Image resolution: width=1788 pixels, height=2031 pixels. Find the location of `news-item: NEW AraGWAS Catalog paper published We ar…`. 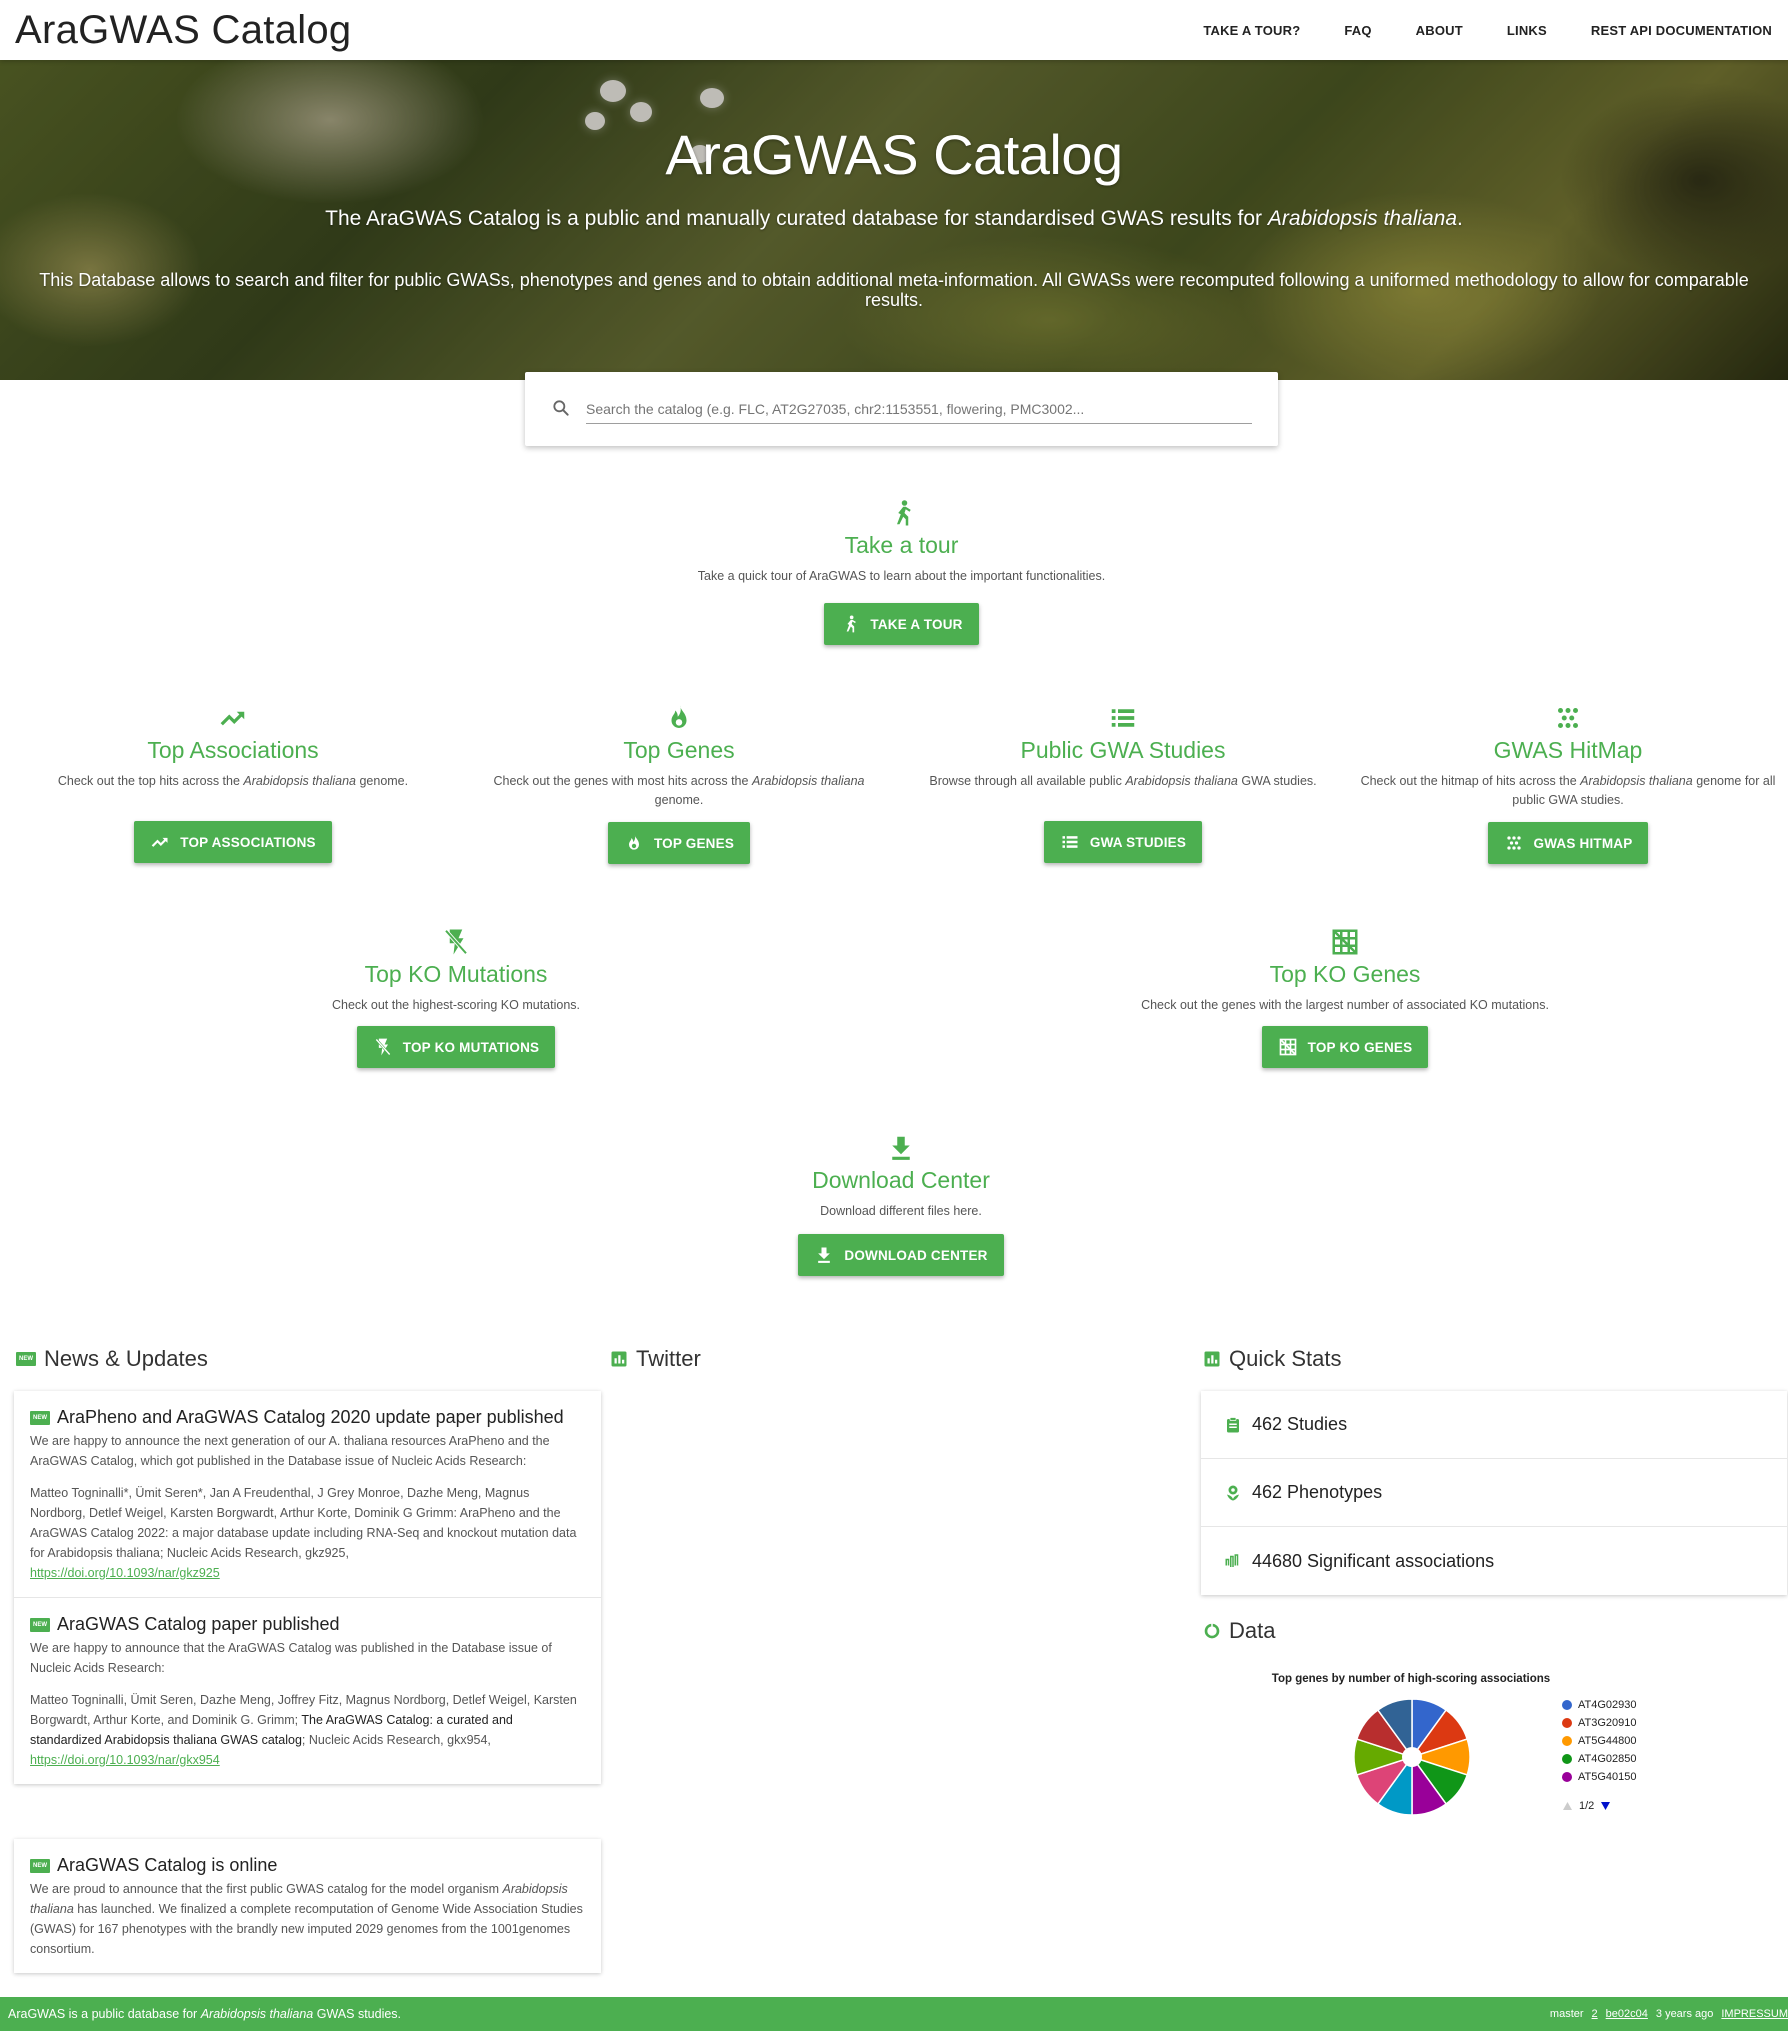

news-item: NEW AraGWAS Catalog paper published We ar… is located at coordinates (307, 1691).